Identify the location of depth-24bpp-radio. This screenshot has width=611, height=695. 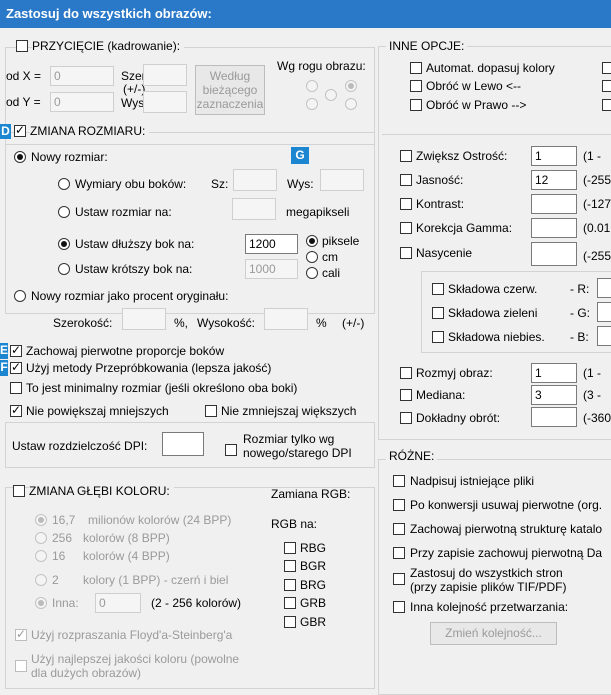
(41, 520).